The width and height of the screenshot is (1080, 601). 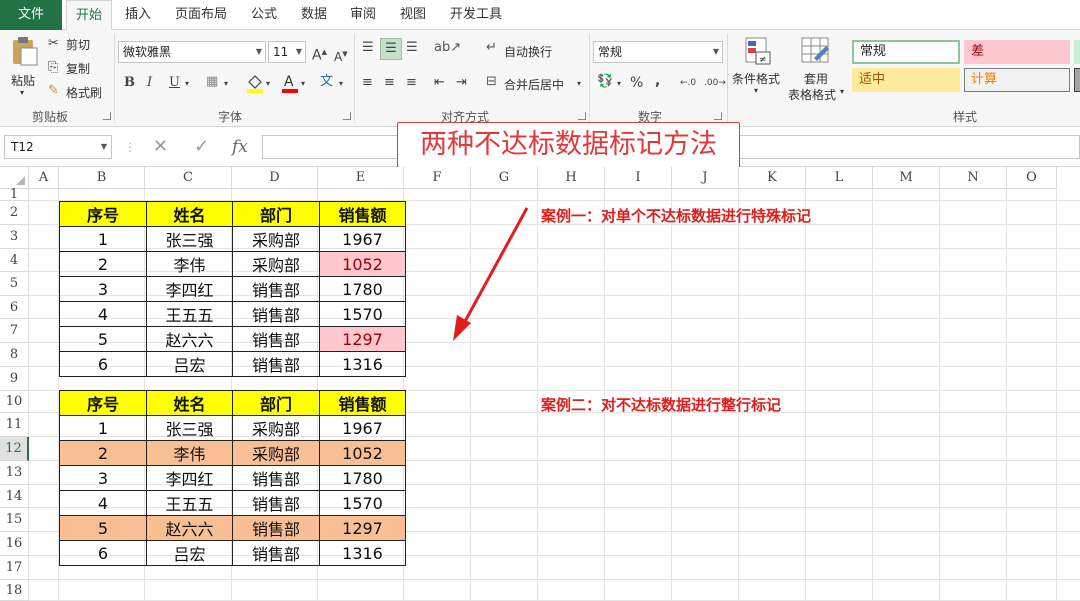 What do you see at coordinates (362, 339) in the screenshot?
I see `highlighted-cell: 1297` at bounding box center [362, 339].